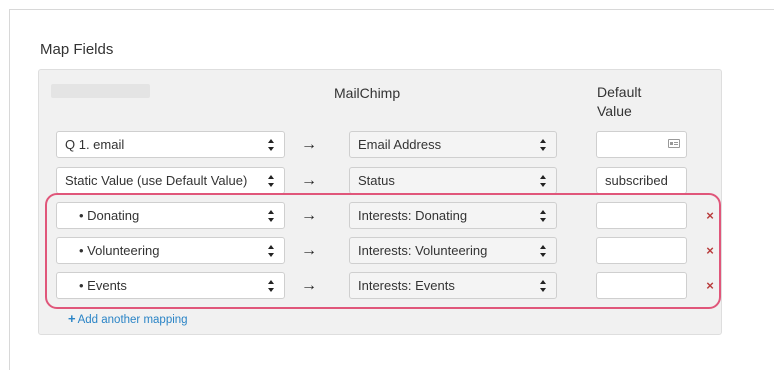  I want to click on mailchimp-select-donating: Interests: Donating, so click(453, 215).